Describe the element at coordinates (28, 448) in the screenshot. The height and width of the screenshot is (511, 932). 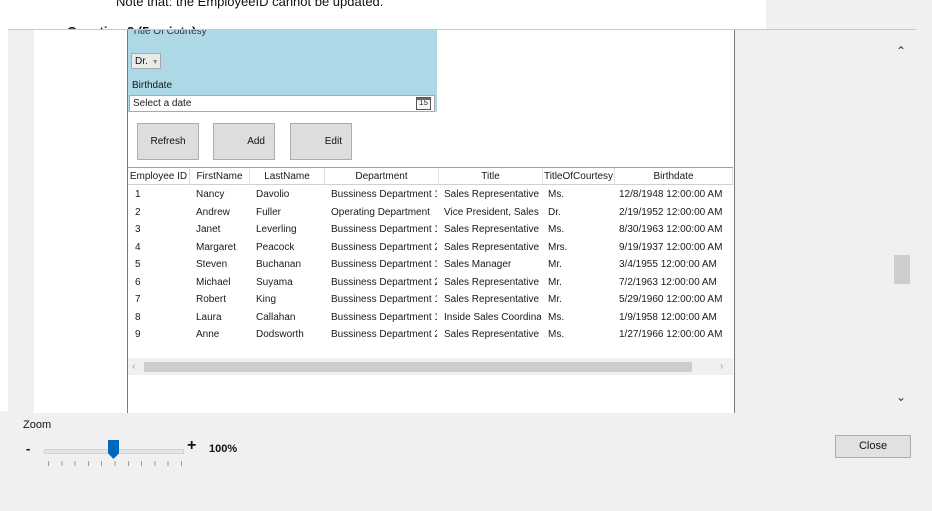
I see `zoom-out-button: -` at that location.